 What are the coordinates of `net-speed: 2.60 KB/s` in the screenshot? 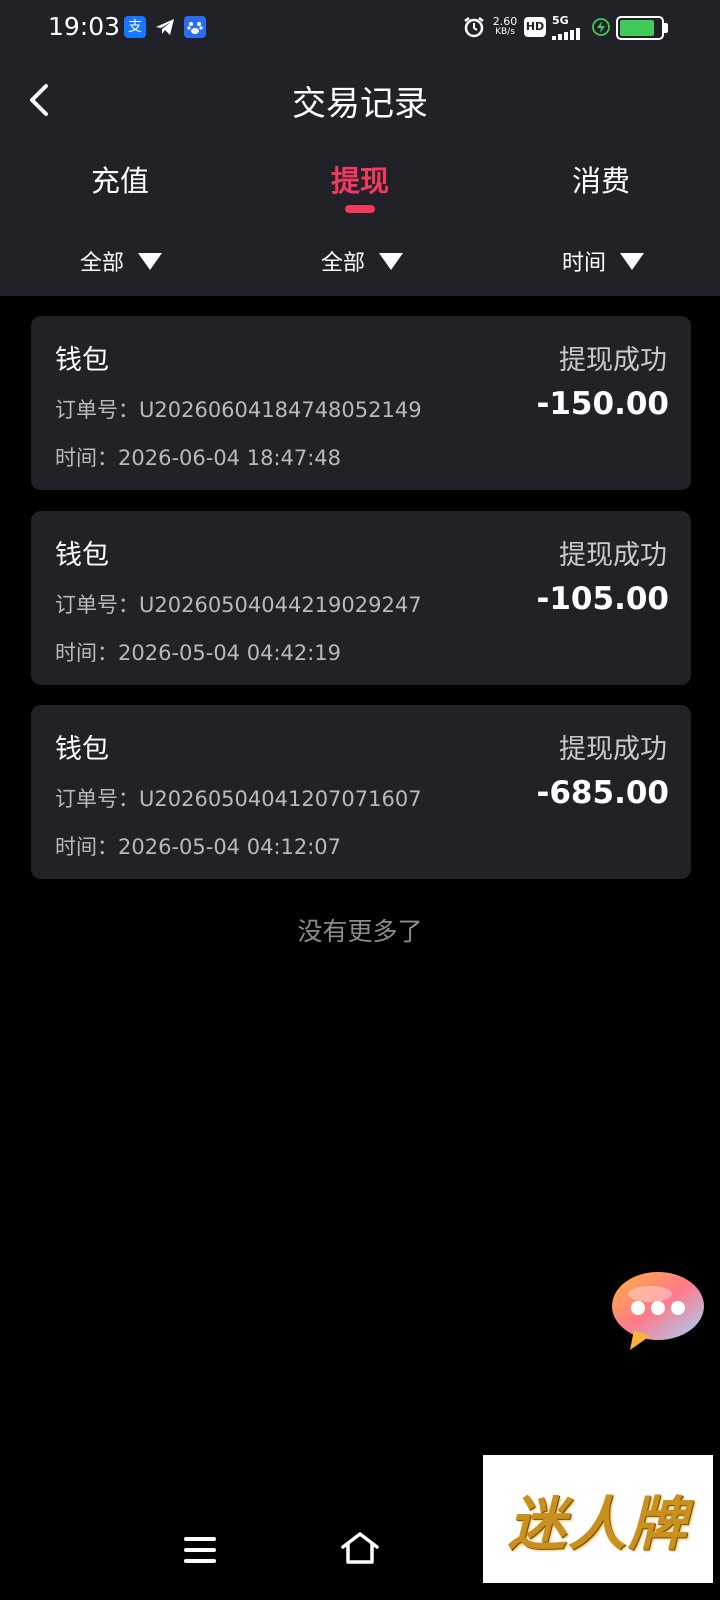 It's located at (505, 27).